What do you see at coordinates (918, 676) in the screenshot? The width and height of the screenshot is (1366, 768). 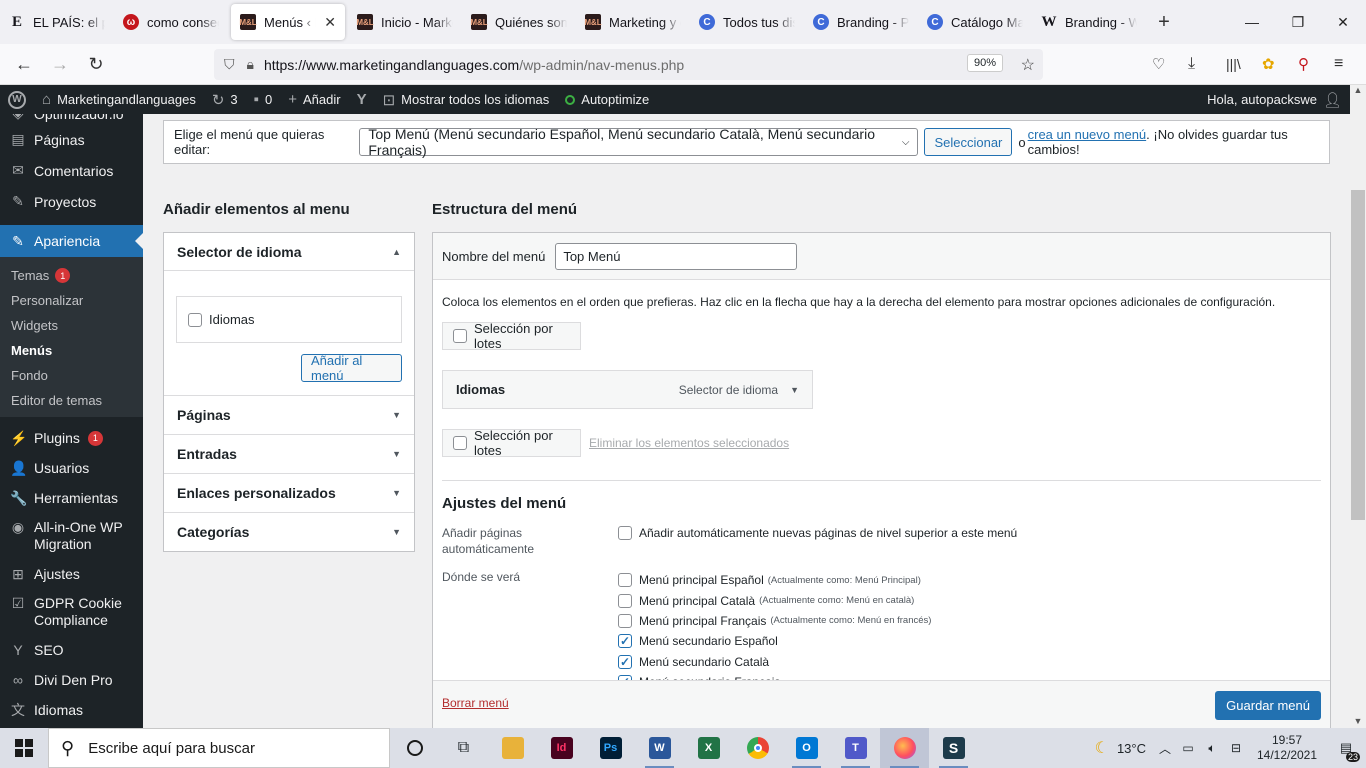 I see `location-option: Menú secundario Français` at bounding box center [918, 676].